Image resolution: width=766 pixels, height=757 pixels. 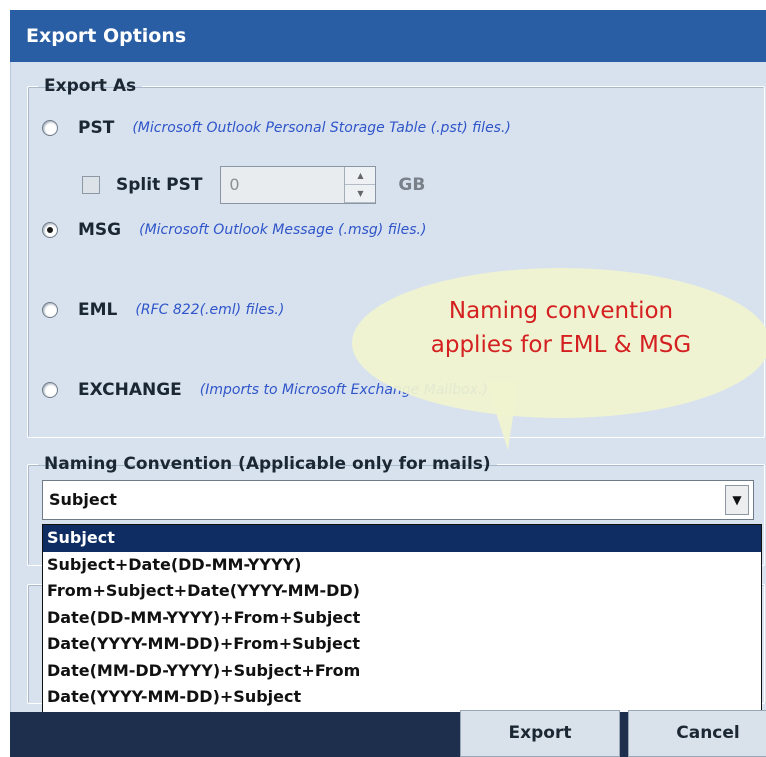 I want to click on dropdown-item: Date(YYYY-MM-DD)+From+Subject, so click(x=402, y=644).